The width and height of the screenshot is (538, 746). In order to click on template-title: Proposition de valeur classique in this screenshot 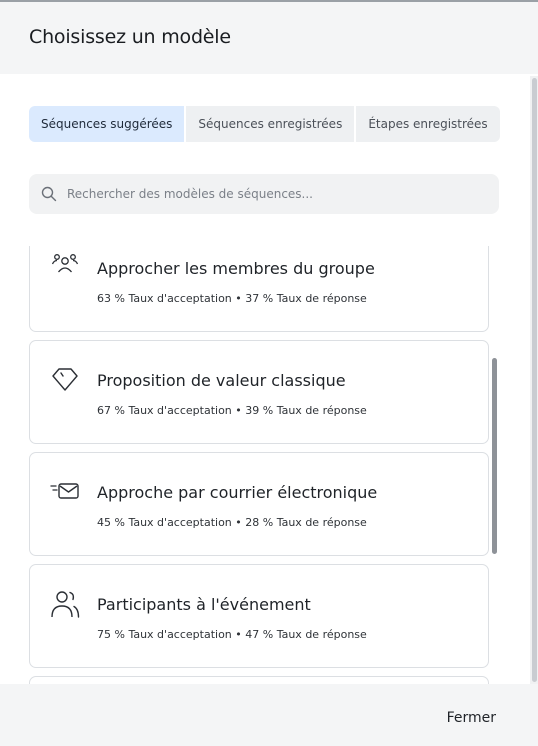, I will do `click(221, 380)`.